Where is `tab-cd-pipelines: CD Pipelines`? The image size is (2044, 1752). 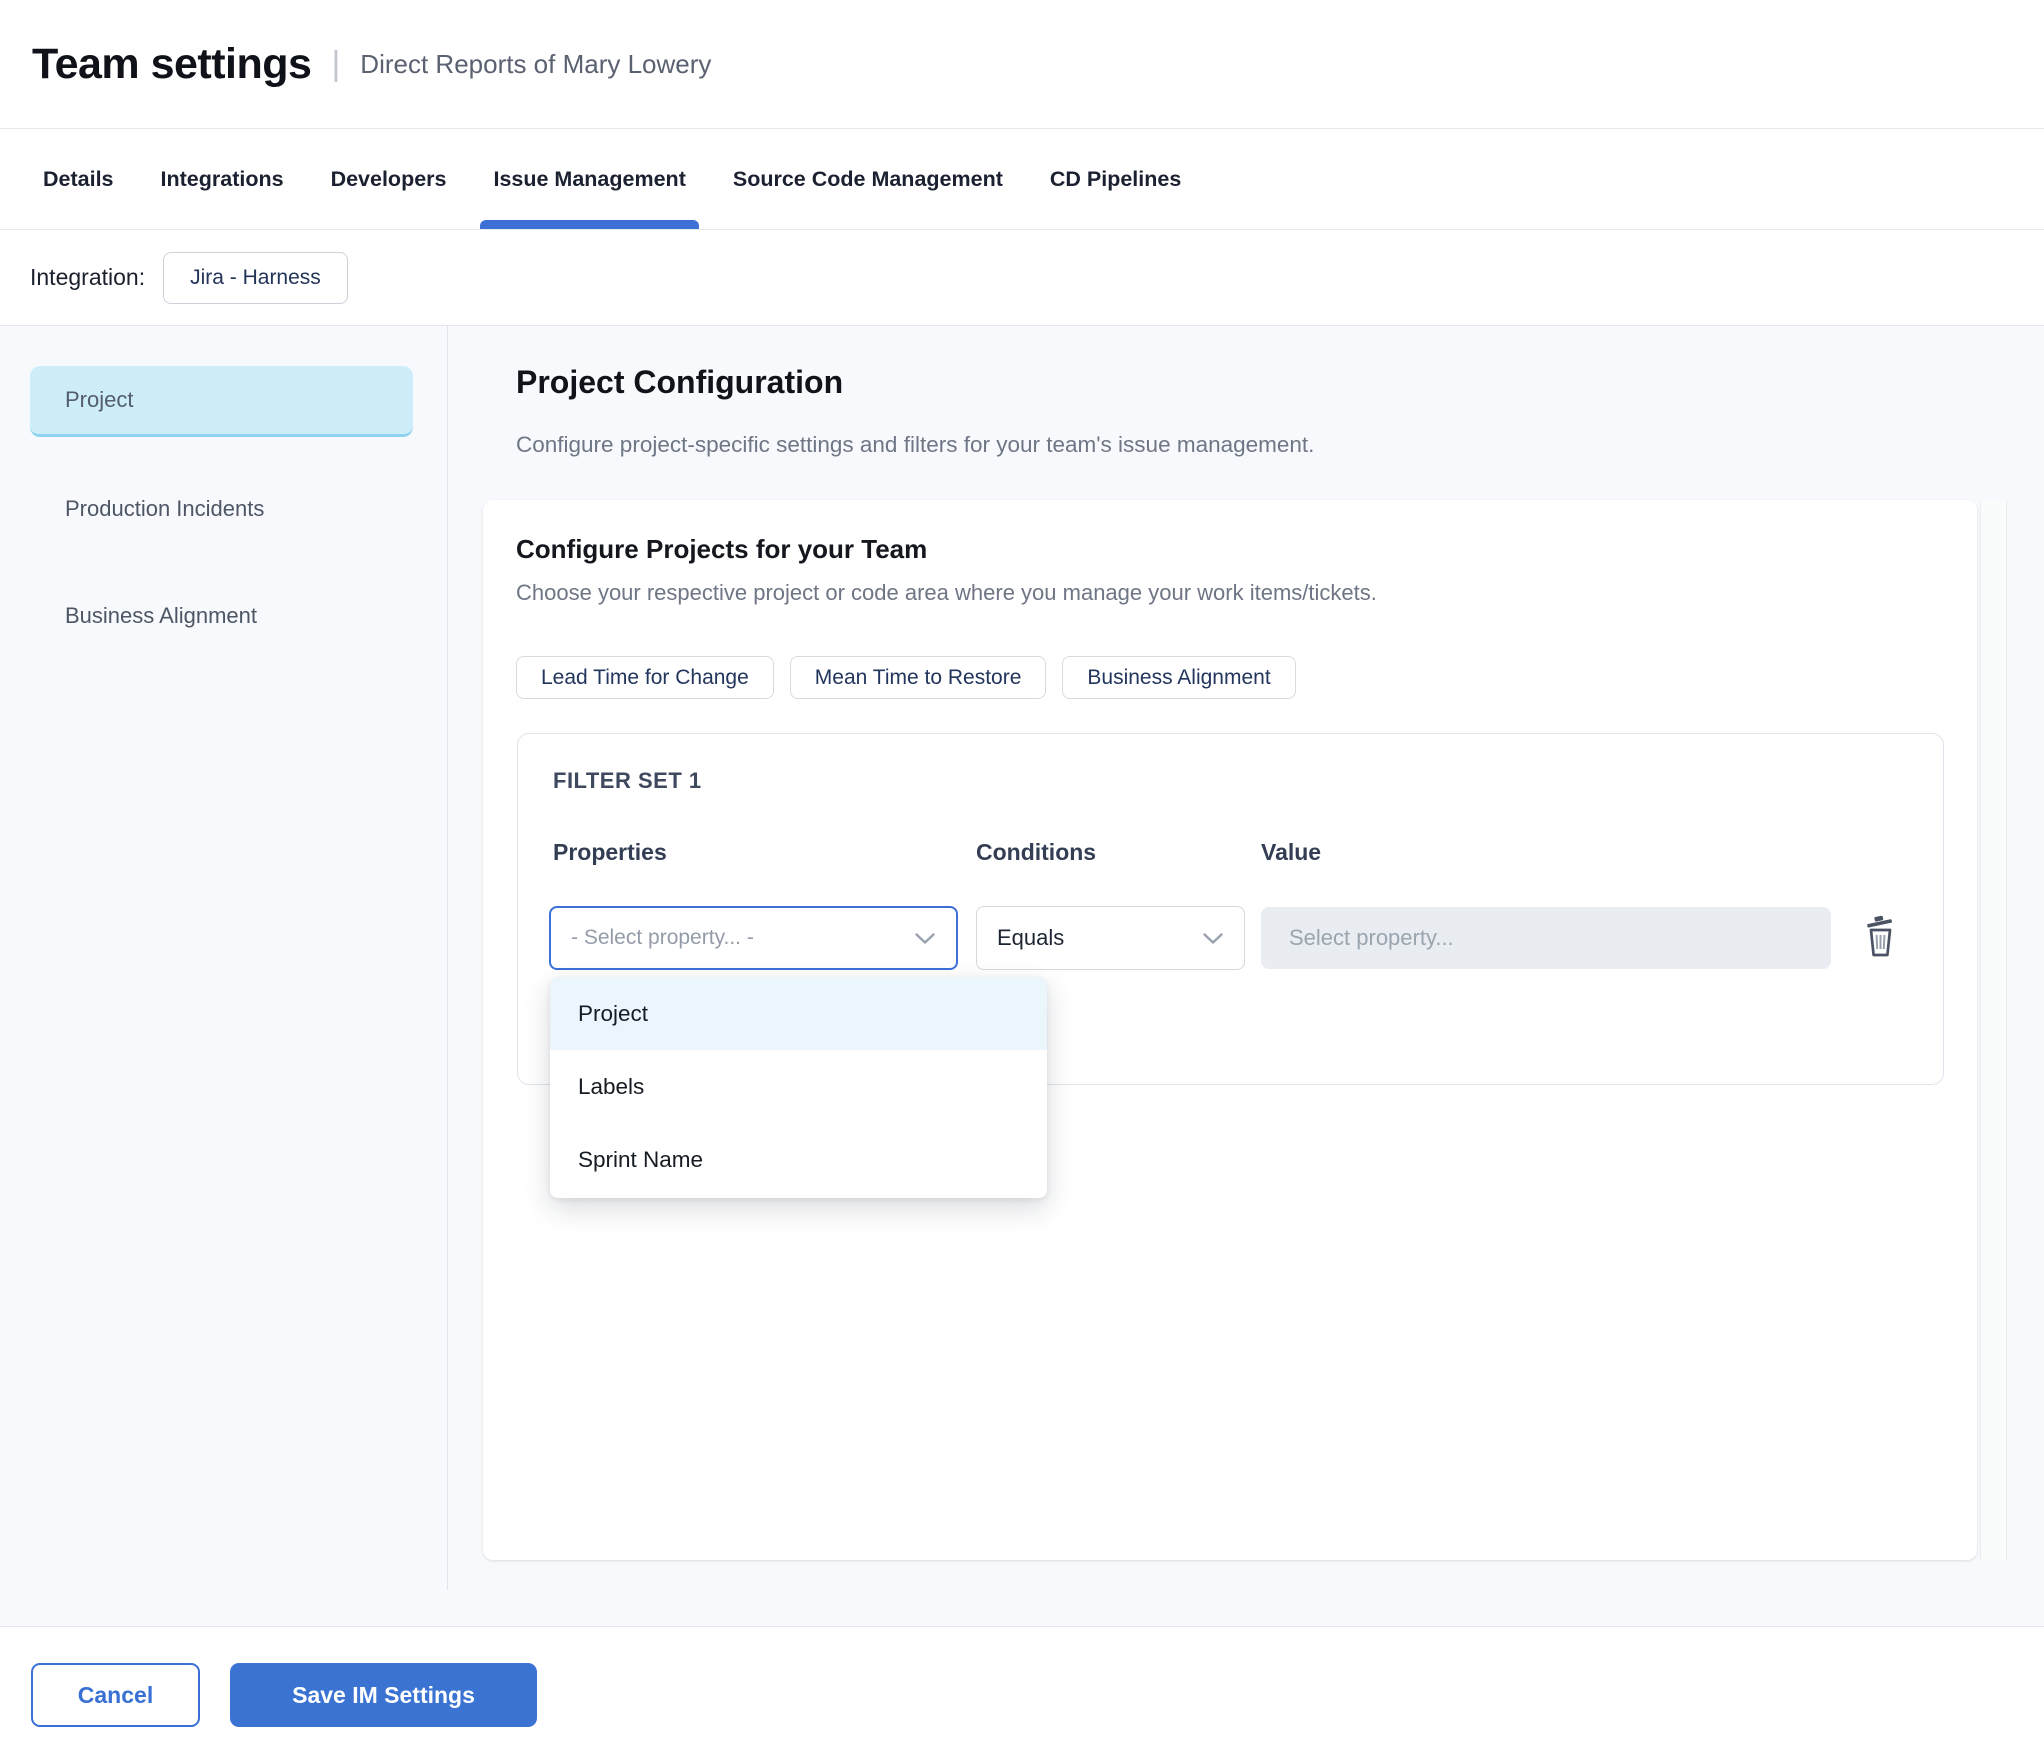 tab-cd-pipelines: CD Pipelines is located at coordinates (1115, 179).